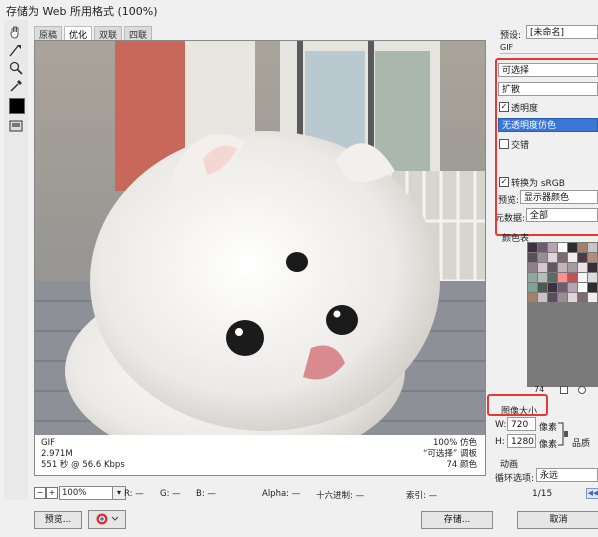 Image resolution: width=598 pixels, height=537 pixels. I want to click on annotation-highlight-box, so click(546, 147).